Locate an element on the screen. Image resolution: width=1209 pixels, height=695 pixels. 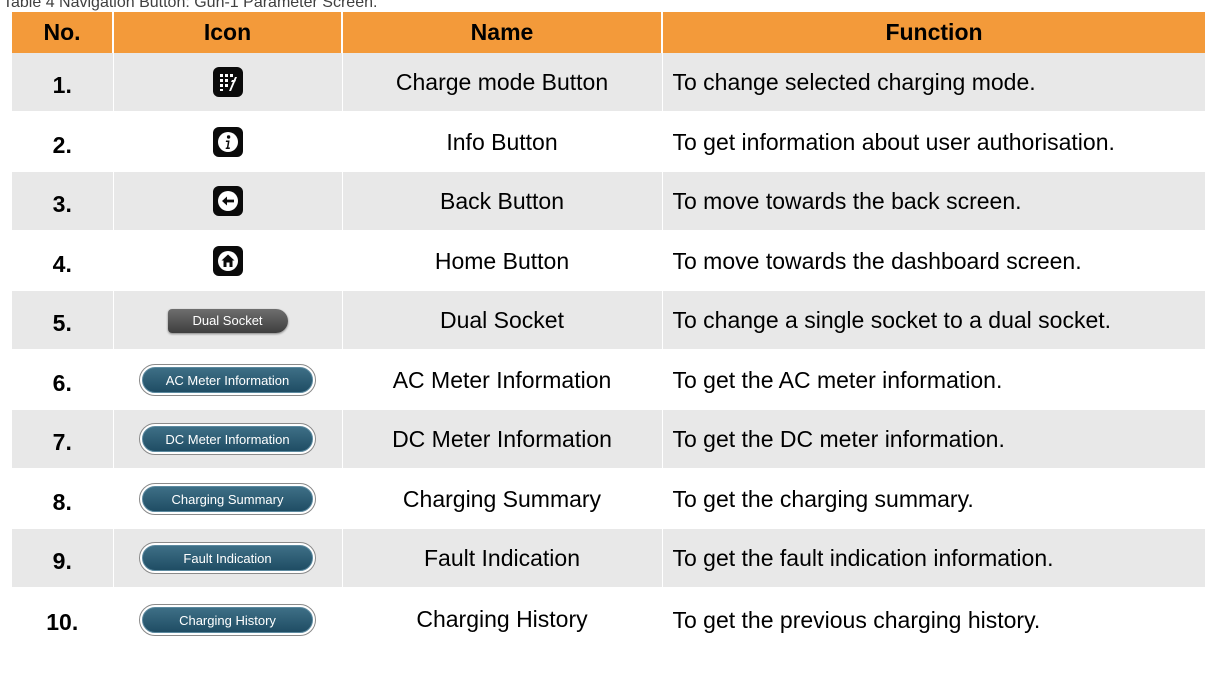
button-function: To get the DC meter information. is located at coordinates (934, 439).